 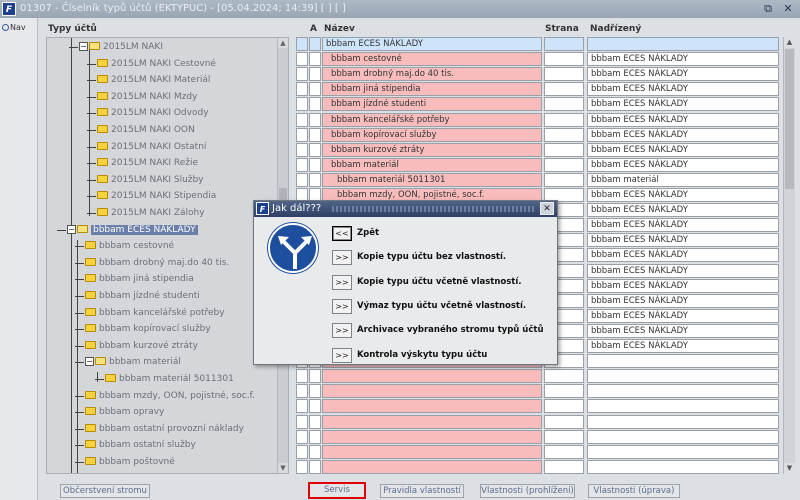 I want to click on tree-item: bbbam kurzové ztráty, so click(x=136, y=346).